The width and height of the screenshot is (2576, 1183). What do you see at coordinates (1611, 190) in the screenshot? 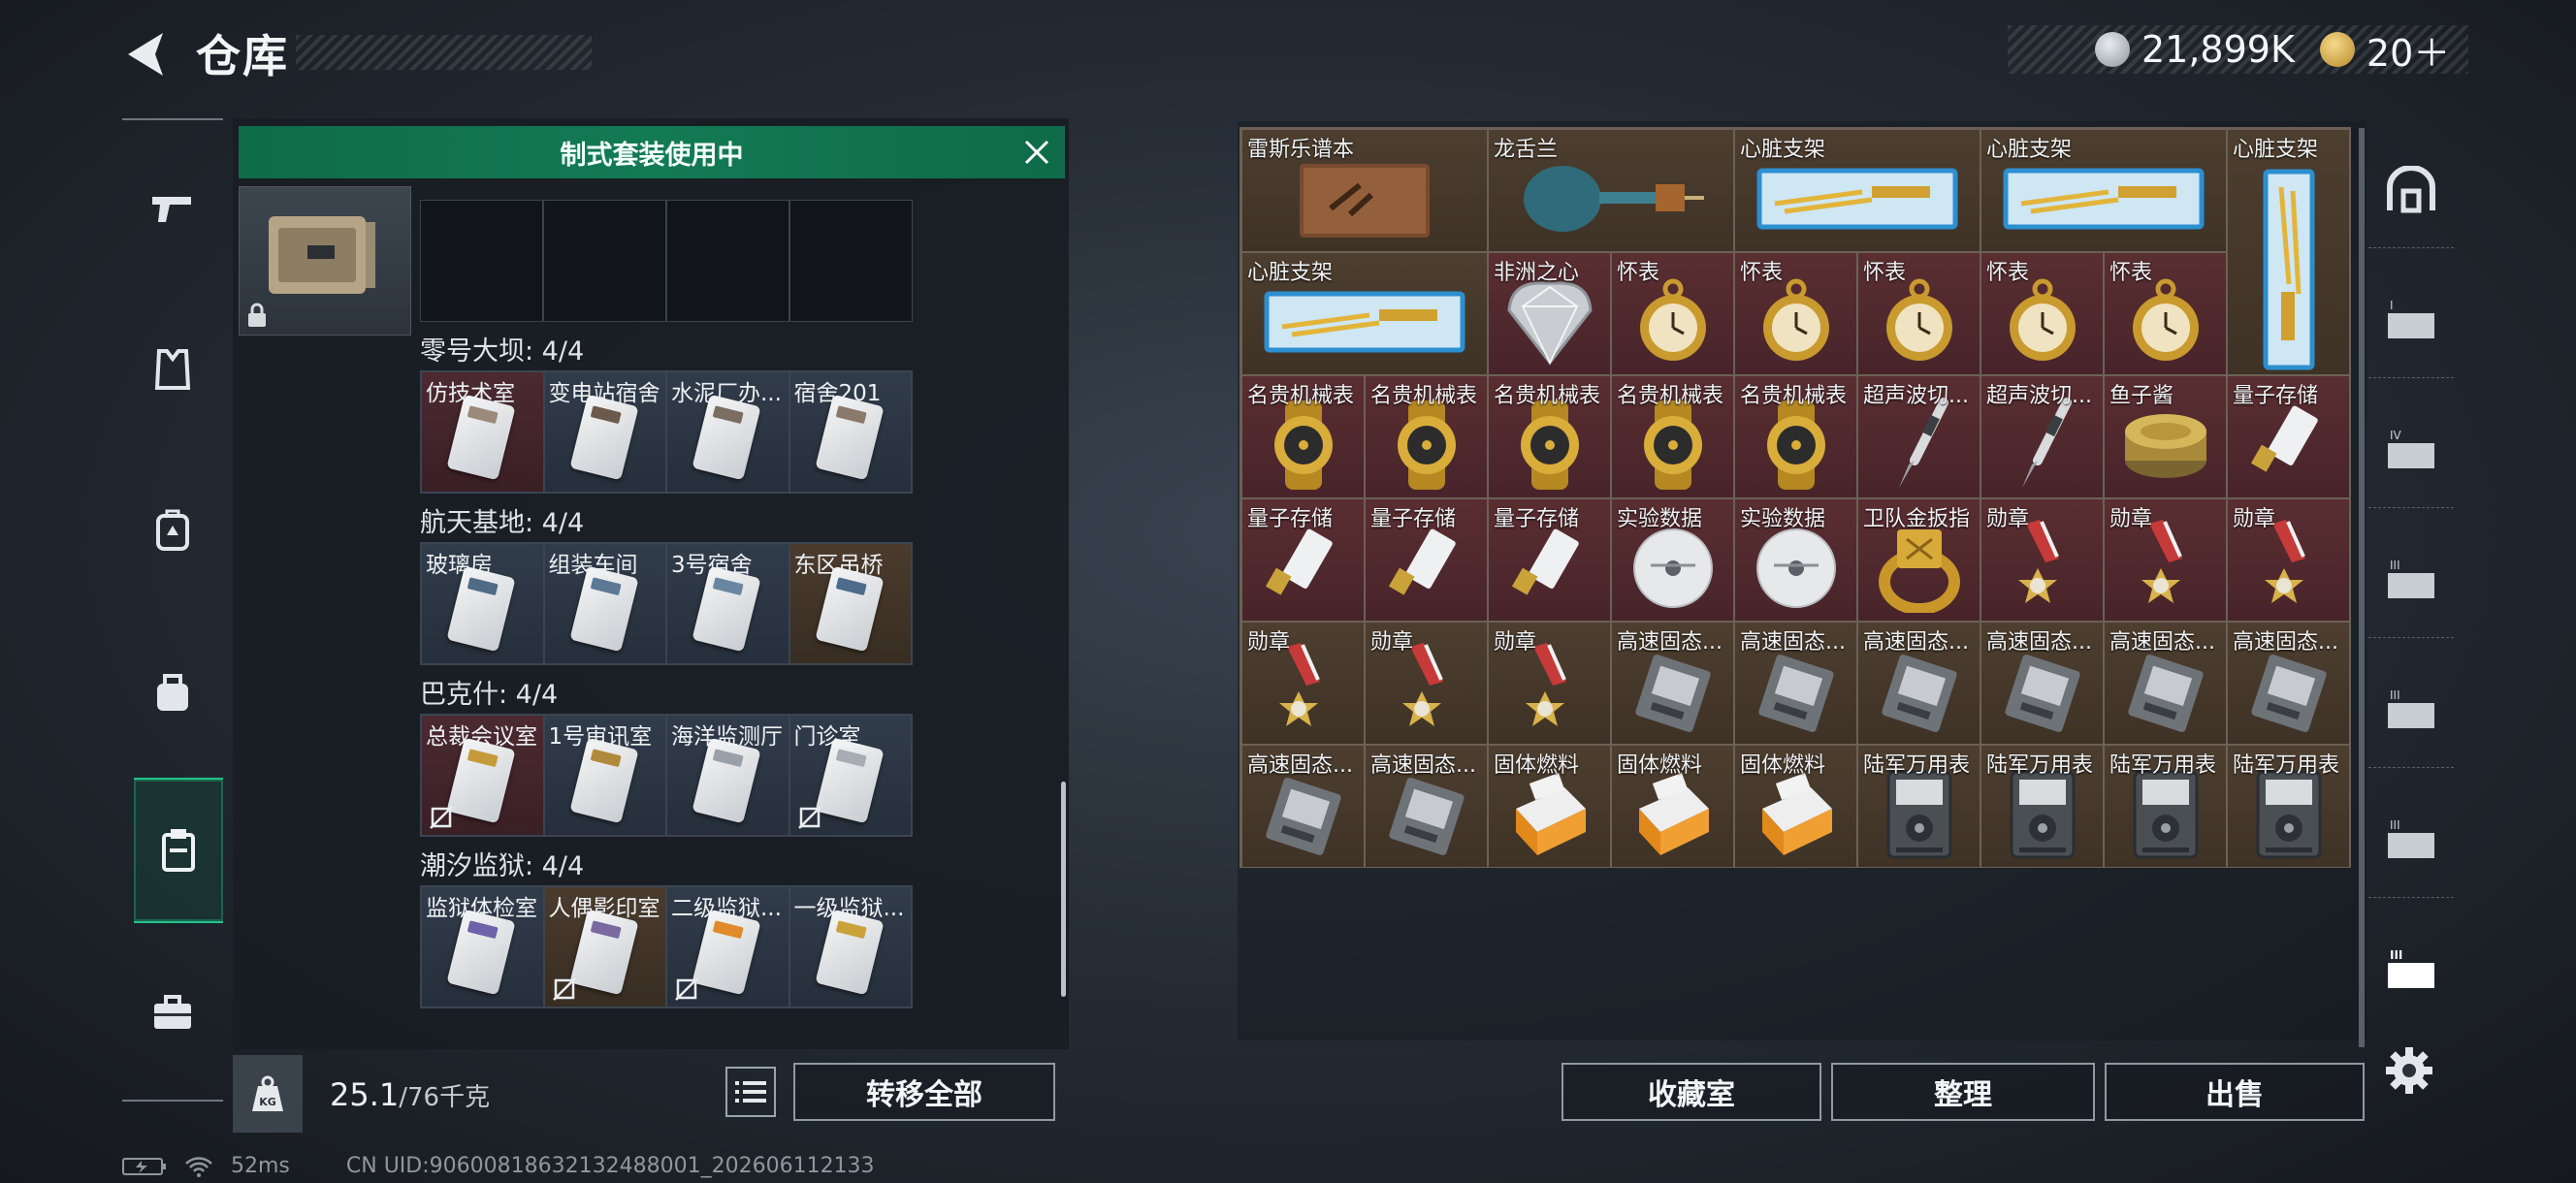
I see `inventory-item: 龙舌兰` at bounding box center [1611, 190].